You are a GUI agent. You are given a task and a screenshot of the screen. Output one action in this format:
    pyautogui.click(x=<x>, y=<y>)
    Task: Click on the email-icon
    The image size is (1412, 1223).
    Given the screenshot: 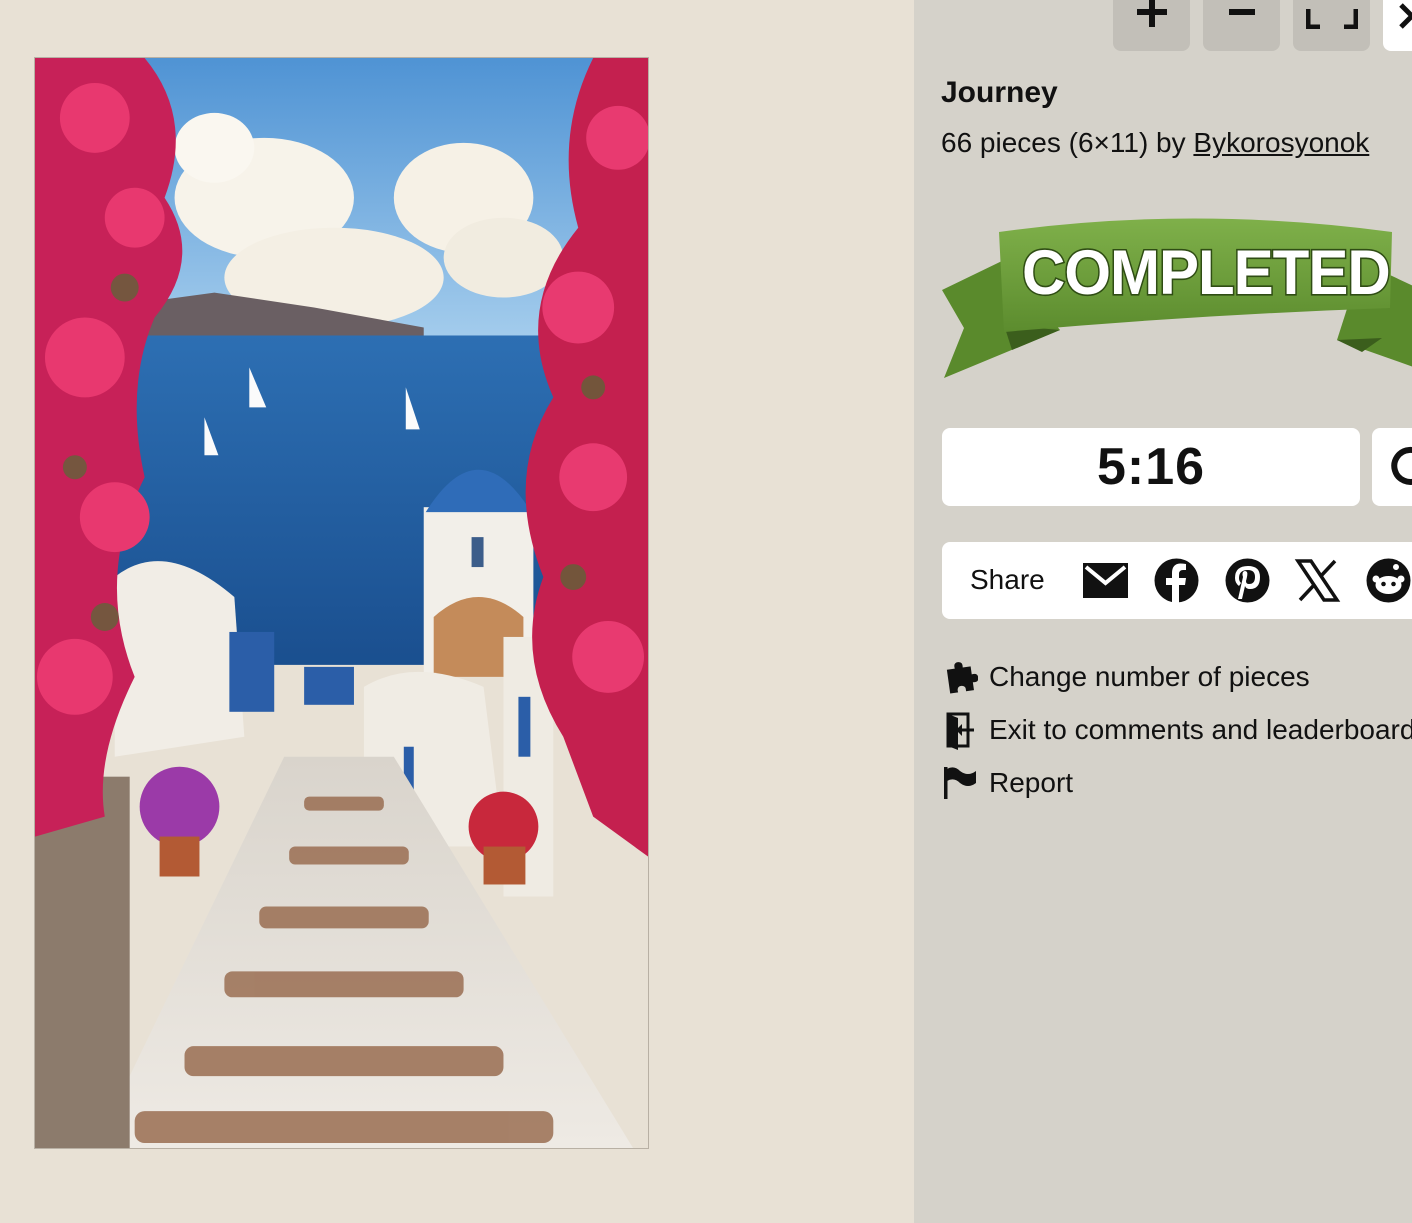 What is the action you would take?
    pyautogui.click(x=1105, y=580)
    